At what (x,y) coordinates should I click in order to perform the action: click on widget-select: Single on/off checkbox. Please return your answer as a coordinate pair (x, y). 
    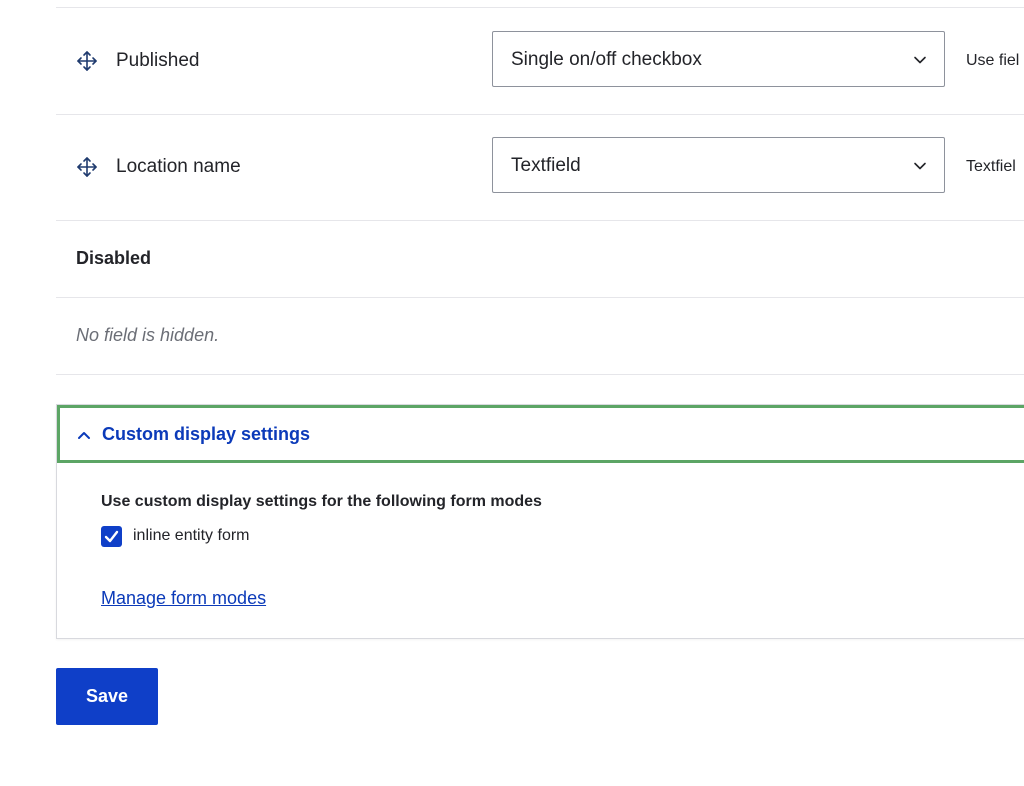
    Looking at the image, I should click on (718, 59).